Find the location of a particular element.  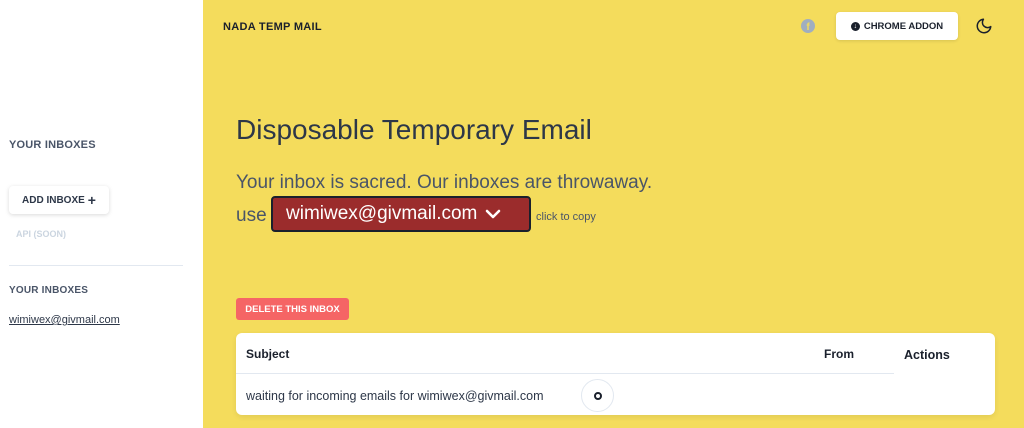

delete-inbox-button: DELETE THIS INBOX is located at coordinates (292, 309).